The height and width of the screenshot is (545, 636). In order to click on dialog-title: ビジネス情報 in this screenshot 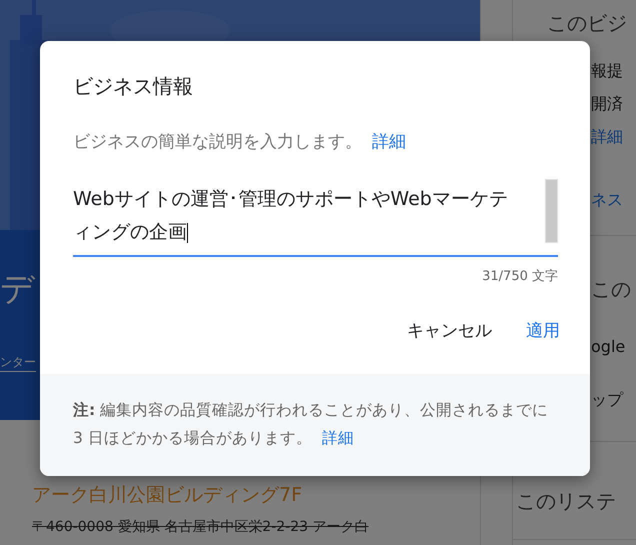, I will do `click(133, 86)`.